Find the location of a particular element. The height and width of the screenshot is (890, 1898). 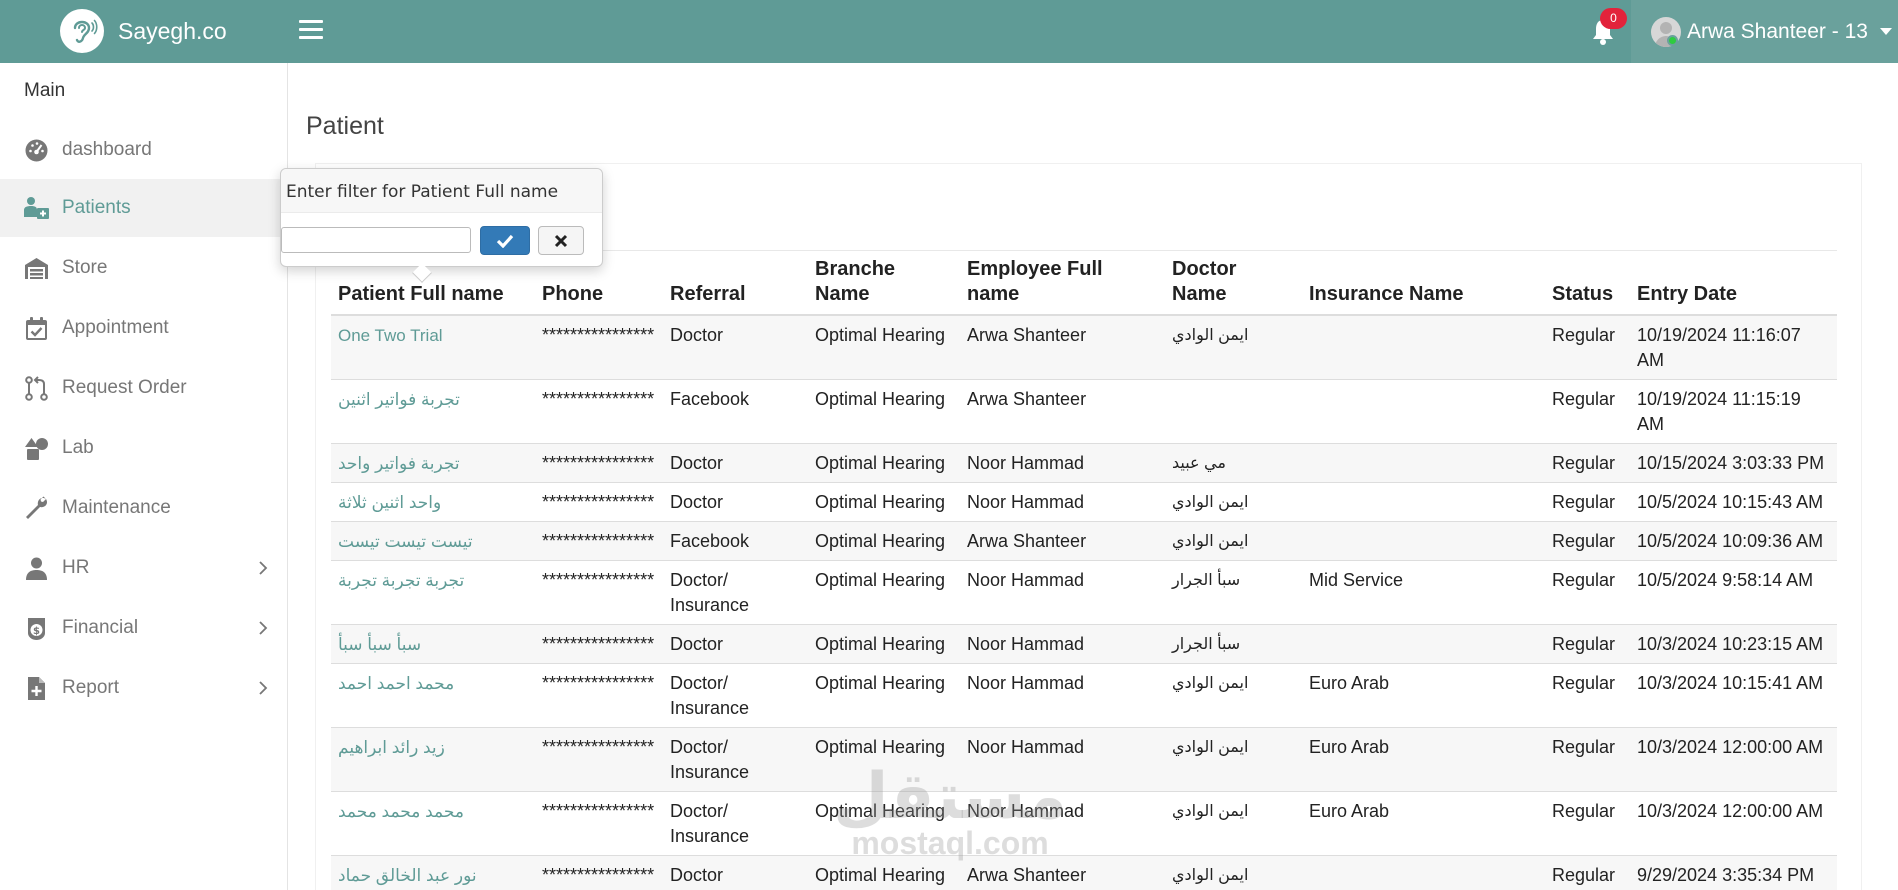

sidebar-item-label: Financial is located at coordinates (100, 627).